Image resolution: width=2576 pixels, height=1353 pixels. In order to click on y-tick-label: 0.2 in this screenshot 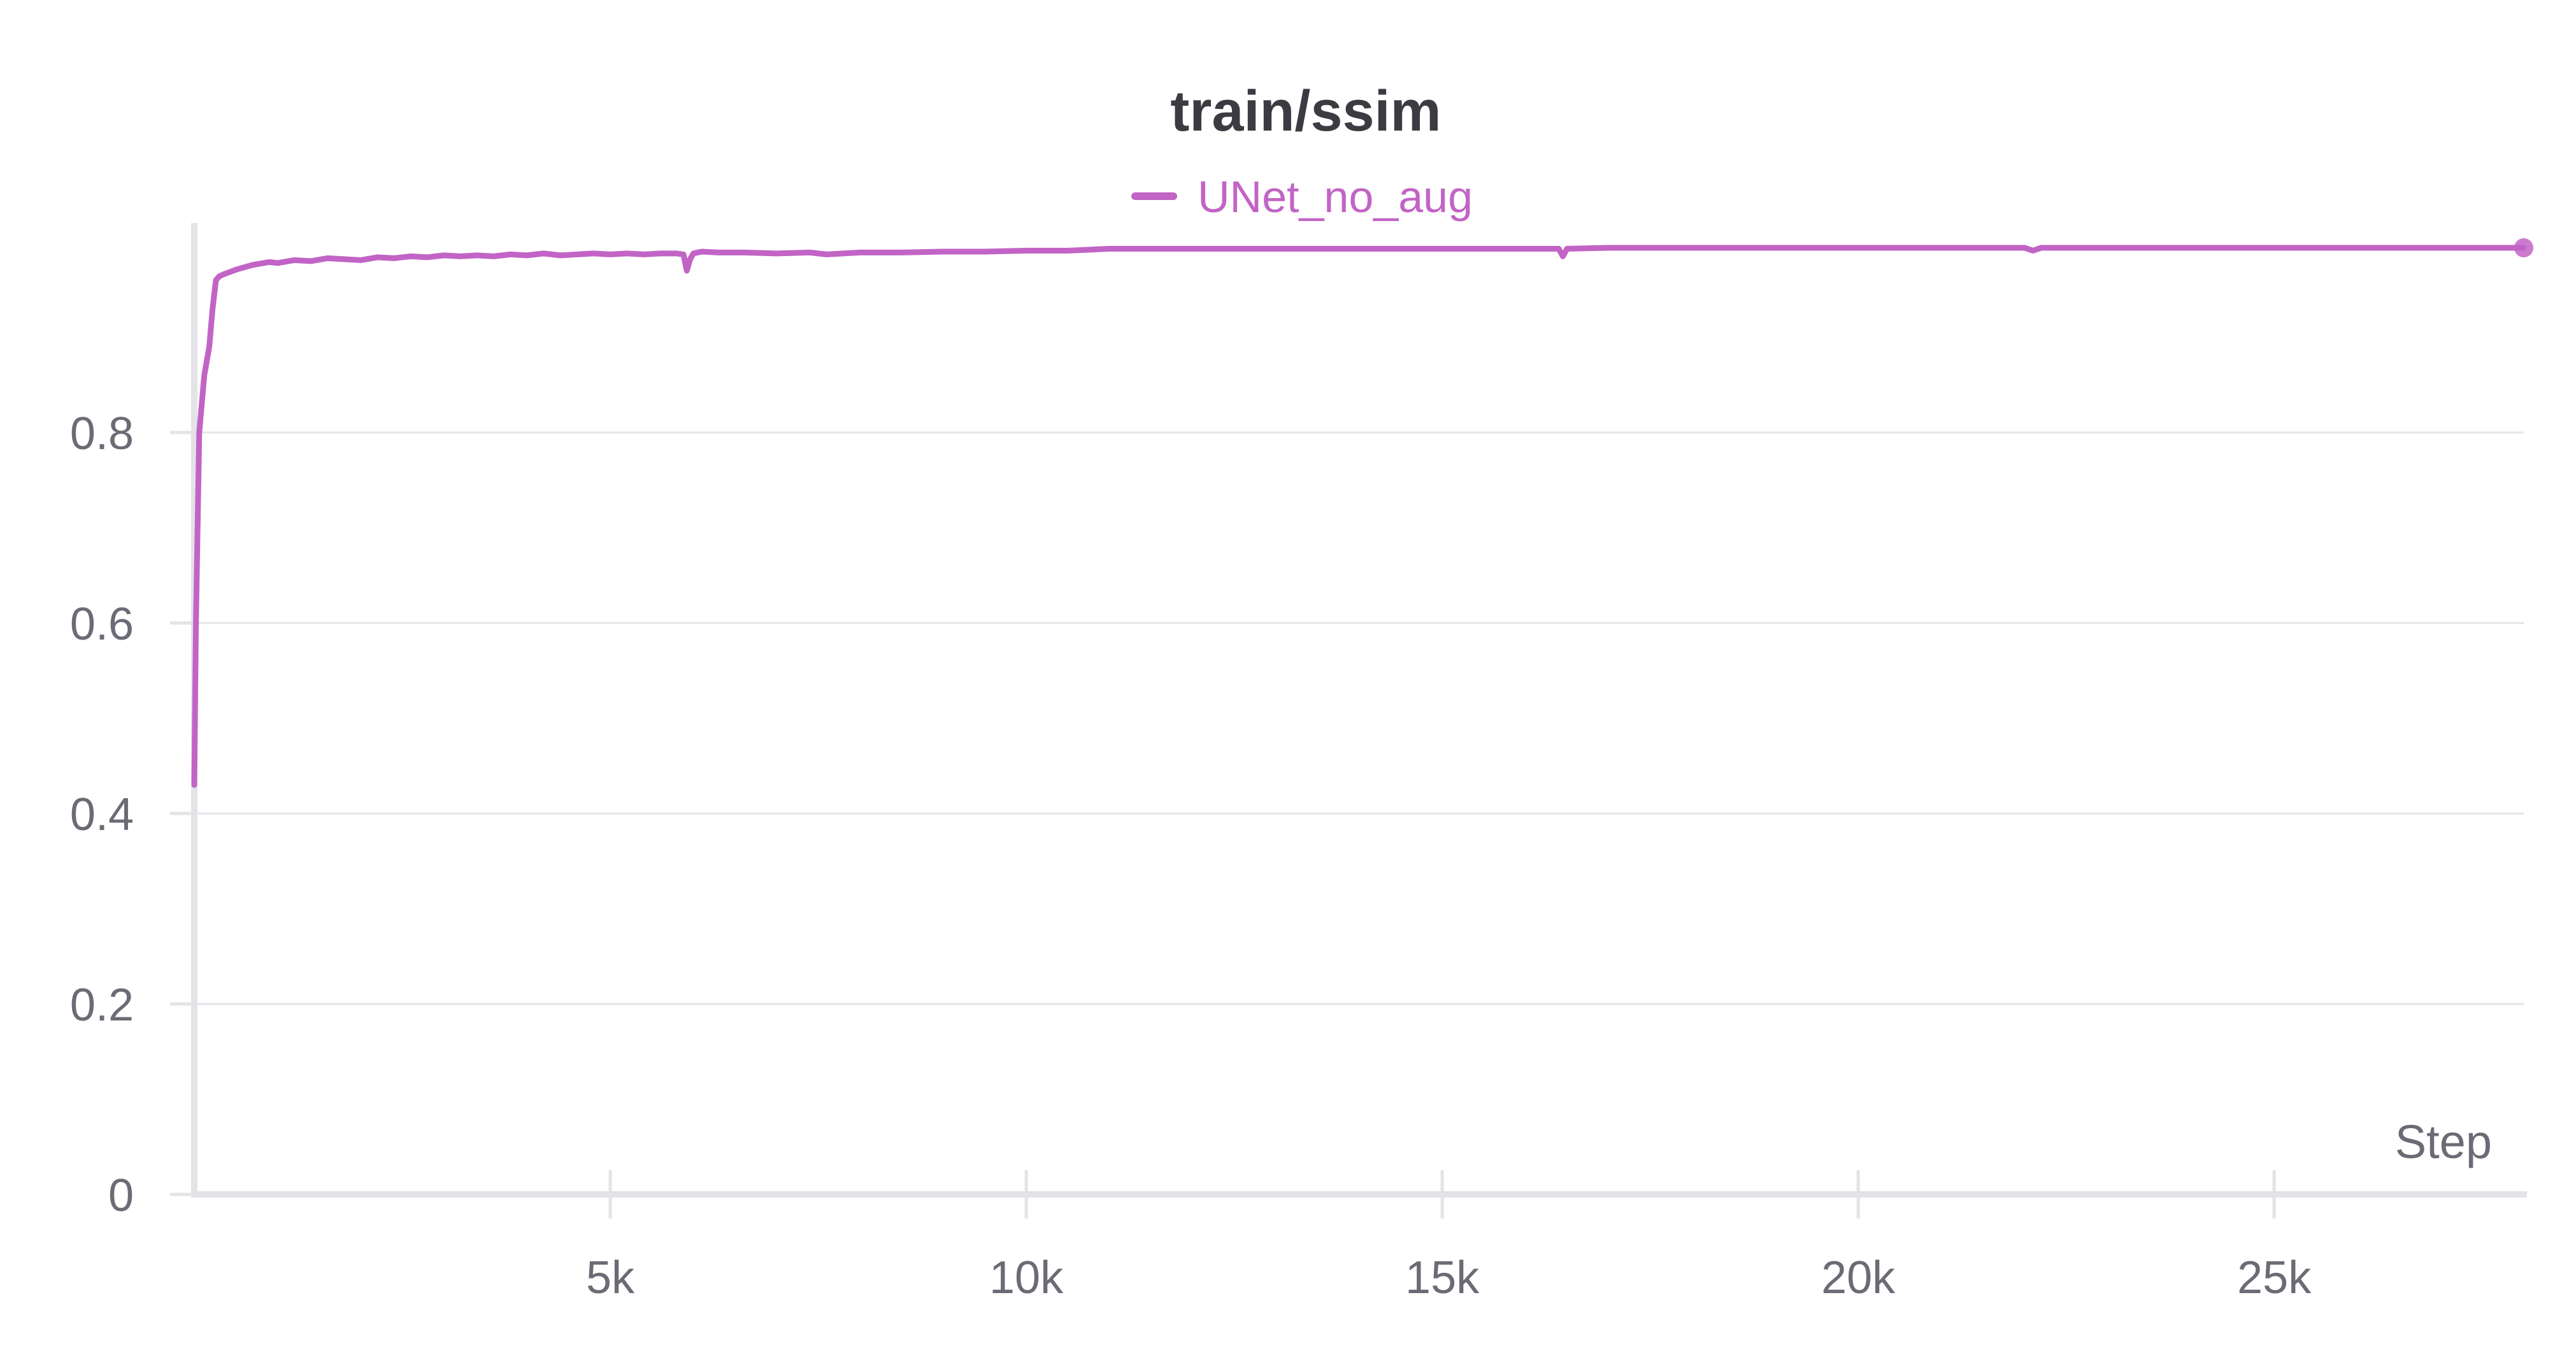, I will do `click(102, 1006)`.